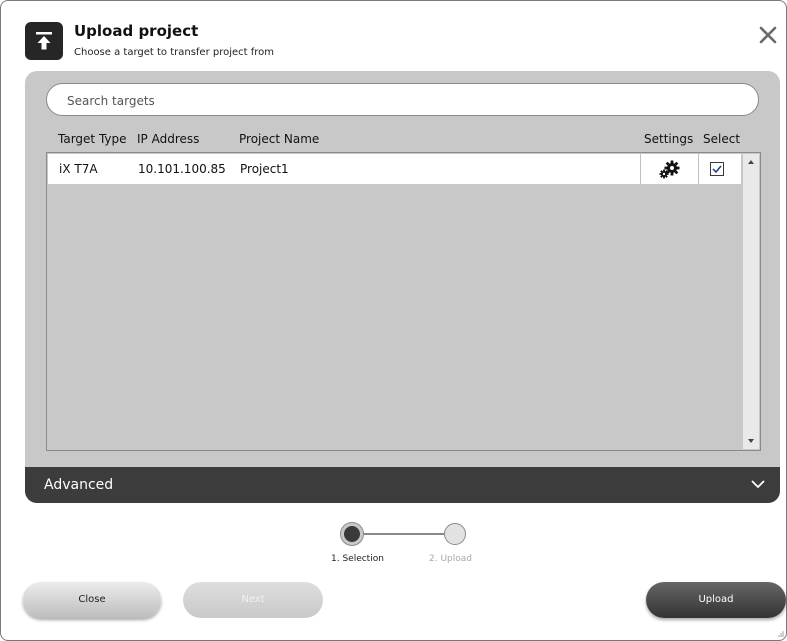 Image resolution: width=787 pixels, height=641 pixels. What do you see at coordinates (182, 169) in the screenshot?
I see `ip-address-cell: 10.101.100.85` at bounding box center [182, 169].